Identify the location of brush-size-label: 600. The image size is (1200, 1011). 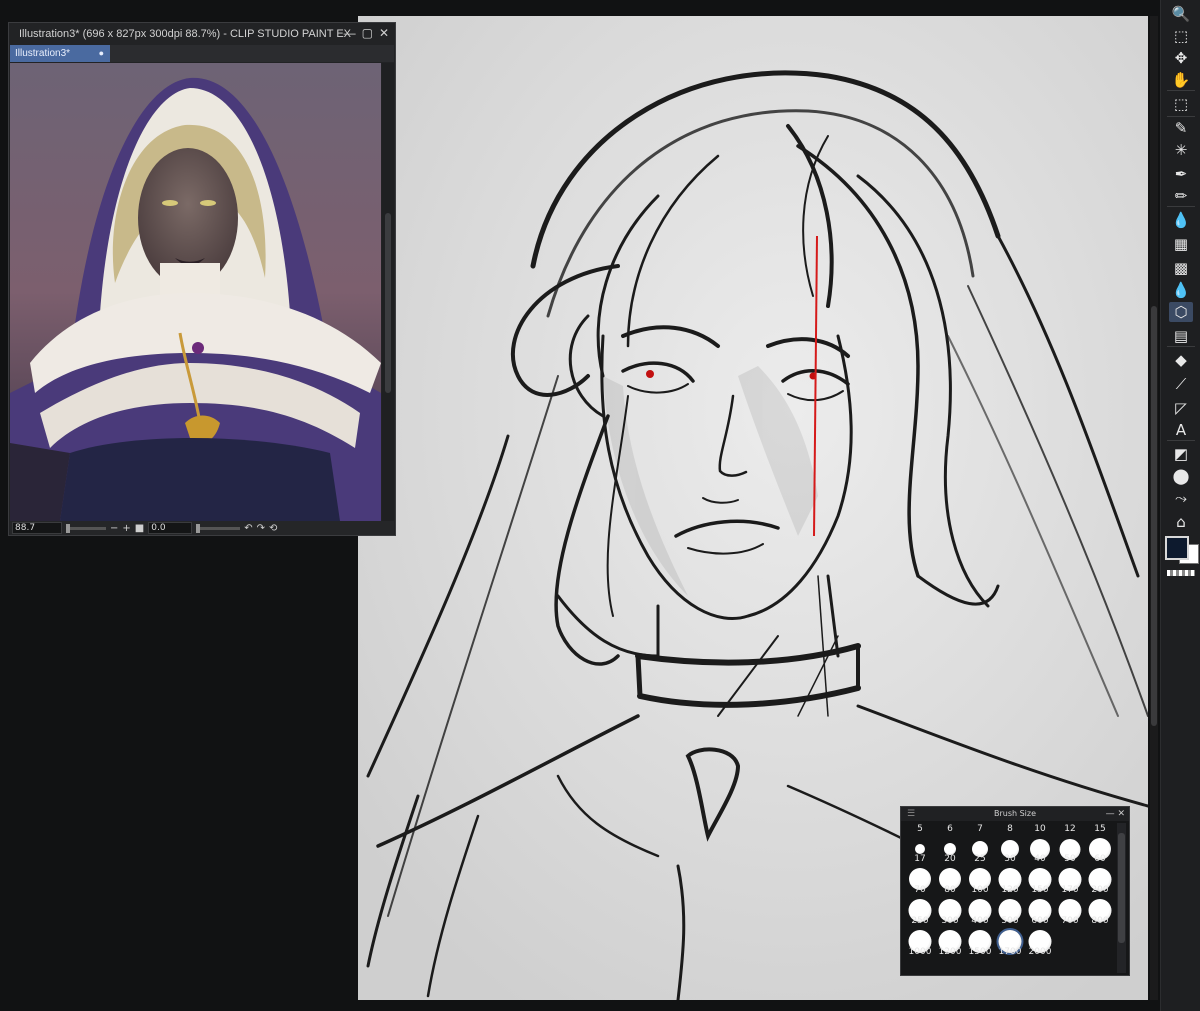
(1040, 921).